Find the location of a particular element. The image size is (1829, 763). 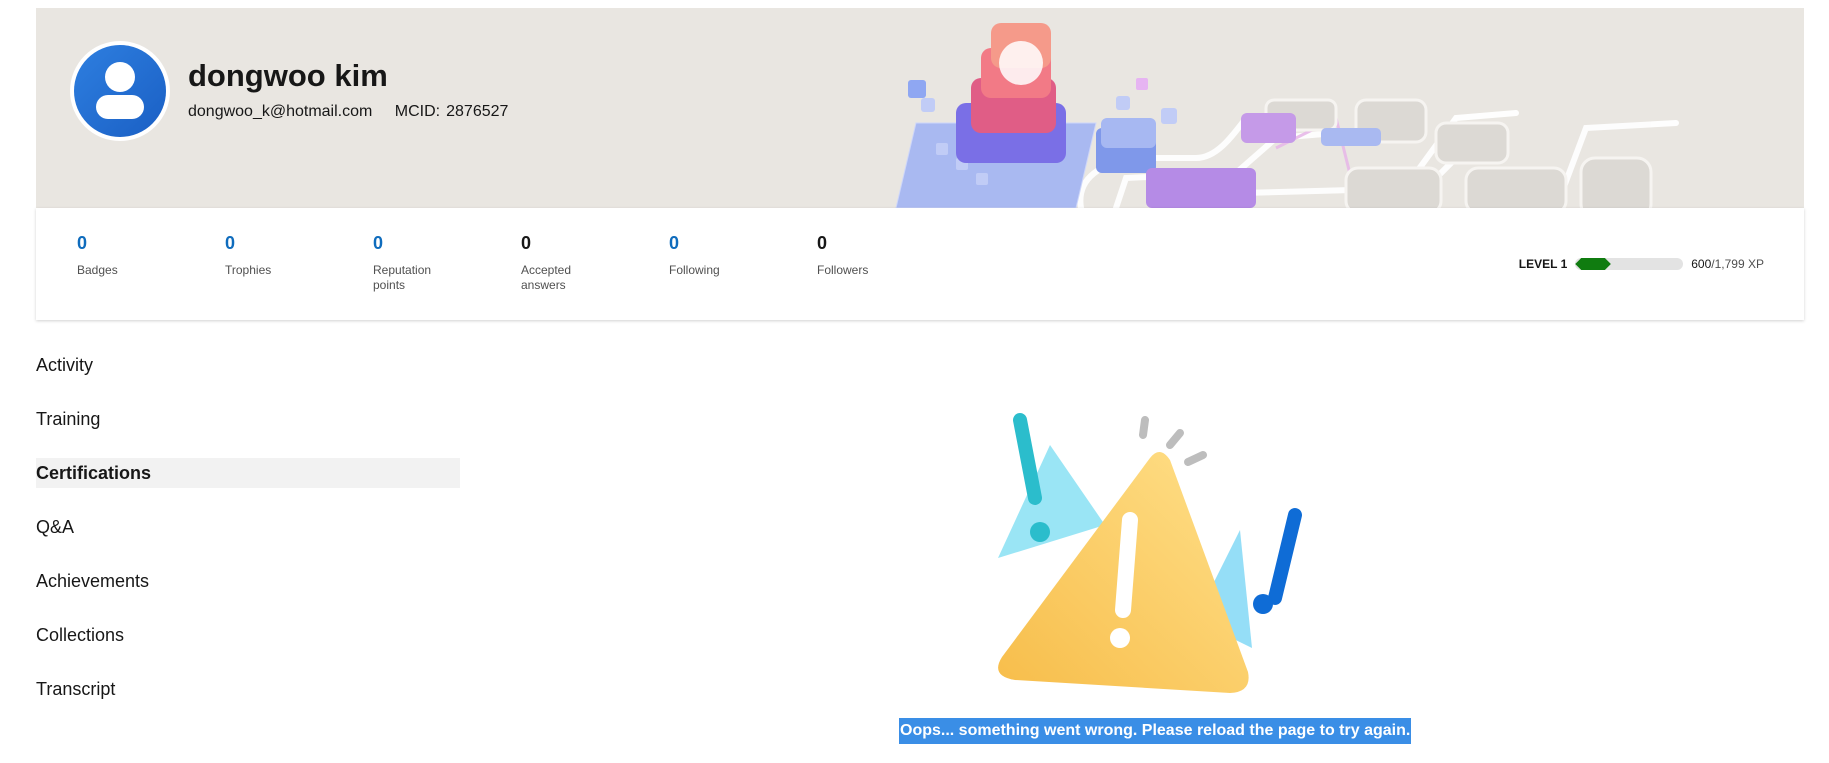

xp-readout: 600/1,799 XP is located at coordinates (1727, 264).